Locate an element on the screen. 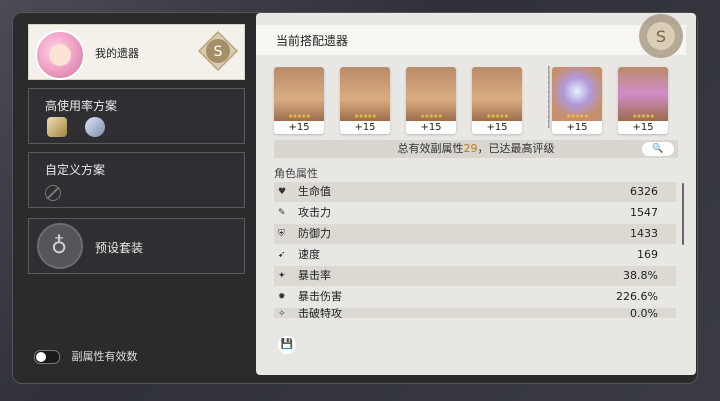  relic-slot-boots: ★★★★★ +15 is located at coordinates (497, 100).